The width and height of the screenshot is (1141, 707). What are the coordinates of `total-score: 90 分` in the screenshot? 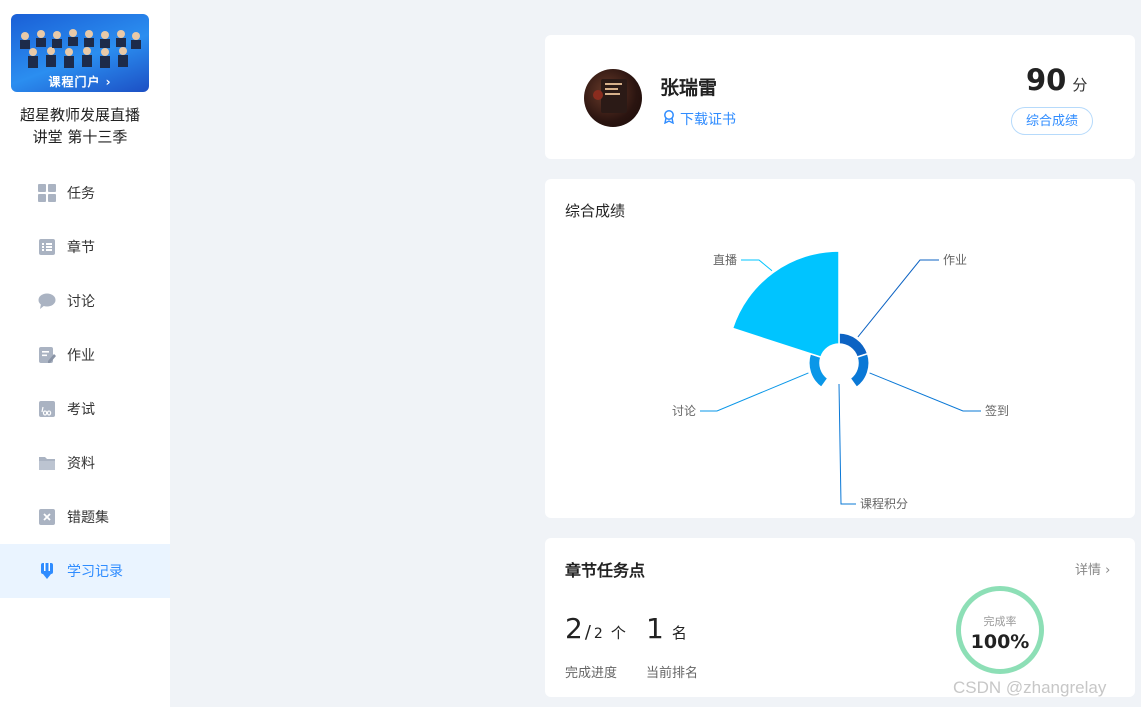 It's located at (1056, 80).